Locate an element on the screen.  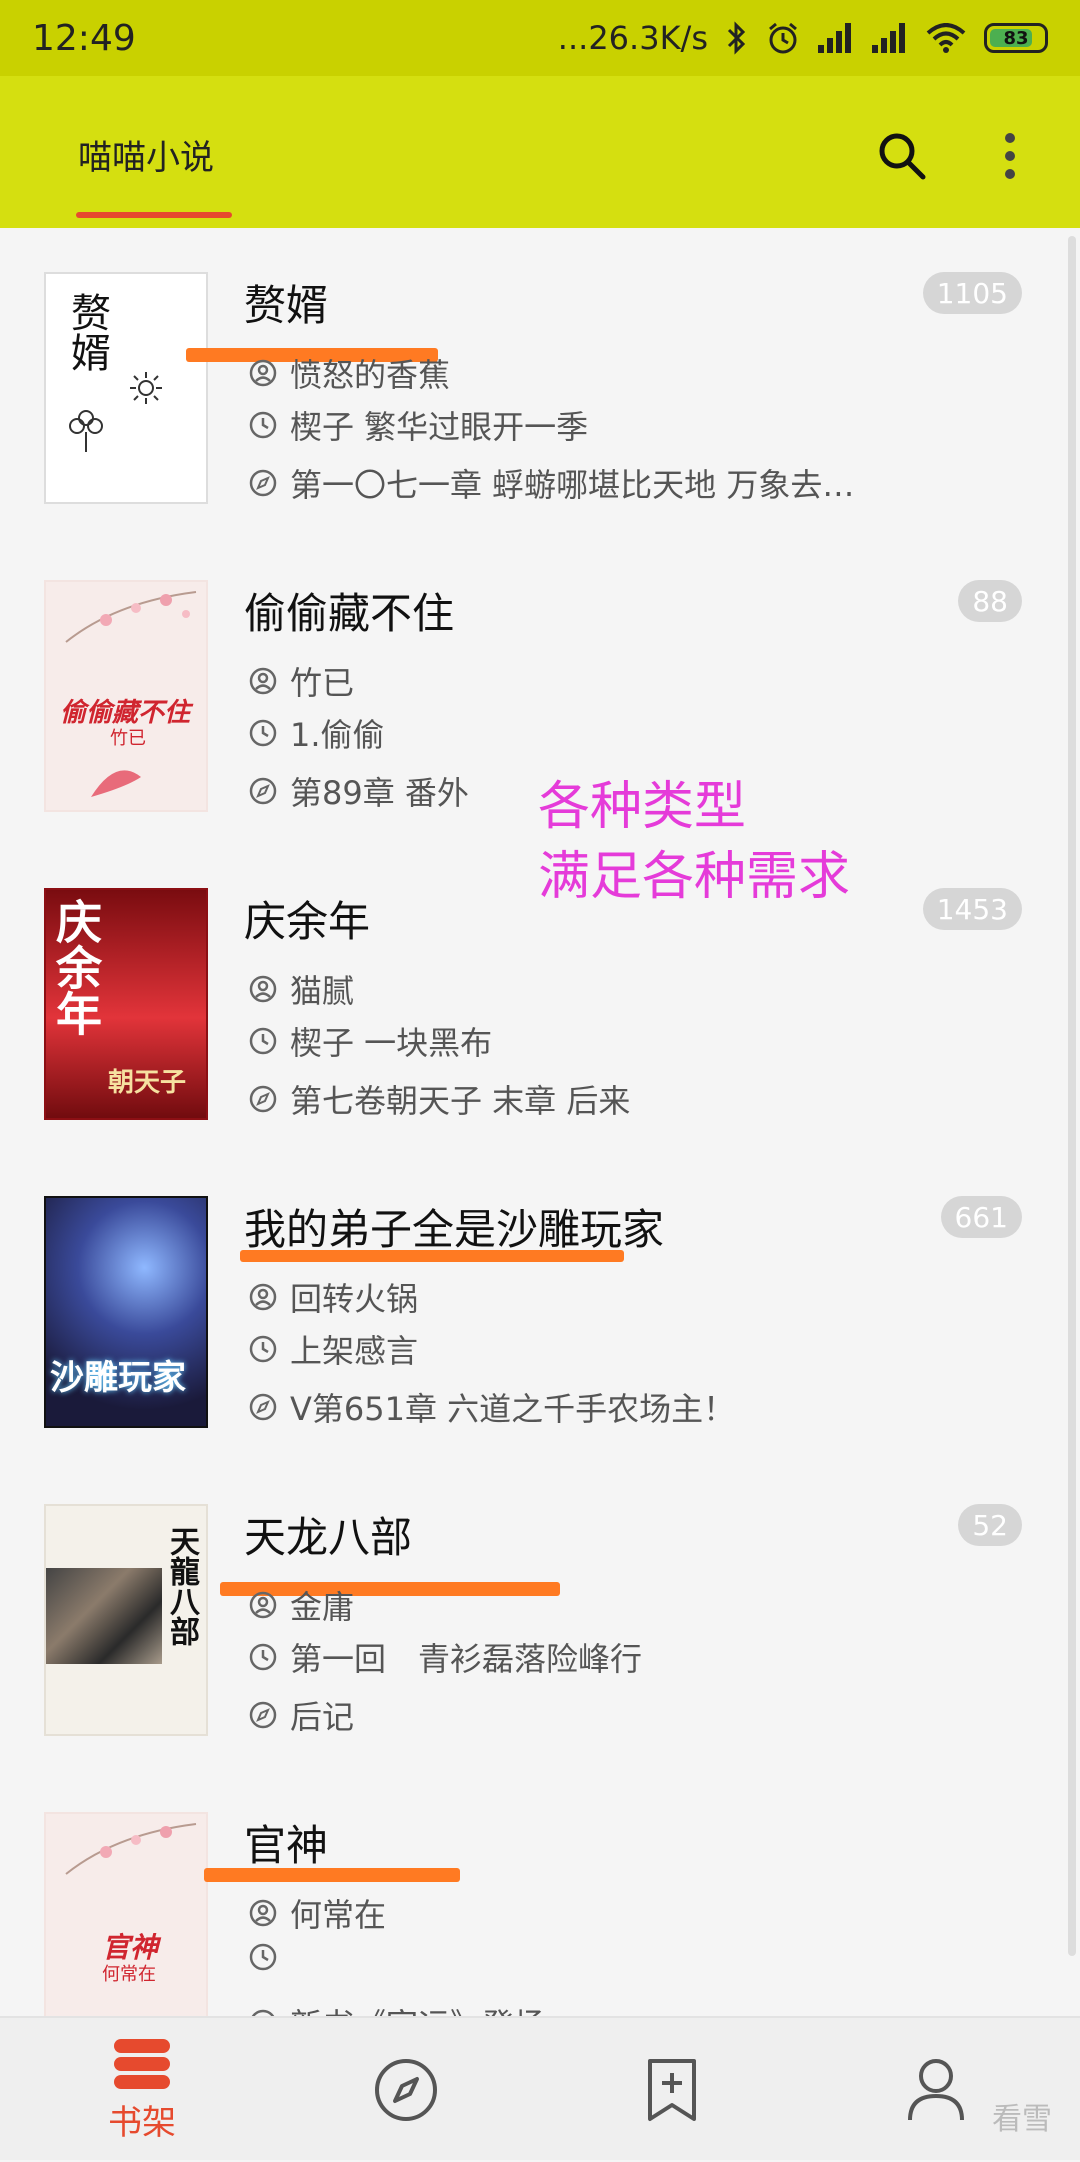
book-latest-chapter: 后记 is located at coordinates (322, 1717).